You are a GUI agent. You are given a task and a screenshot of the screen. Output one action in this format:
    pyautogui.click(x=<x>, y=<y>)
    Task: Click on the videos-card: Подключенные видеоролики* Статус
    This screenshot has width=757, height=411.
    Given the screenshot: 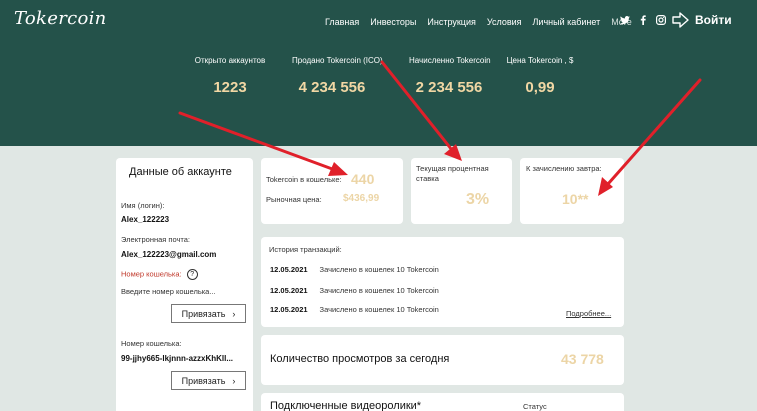 What is the action you would take?
    pyautogui.click(x=442, y=402)
    